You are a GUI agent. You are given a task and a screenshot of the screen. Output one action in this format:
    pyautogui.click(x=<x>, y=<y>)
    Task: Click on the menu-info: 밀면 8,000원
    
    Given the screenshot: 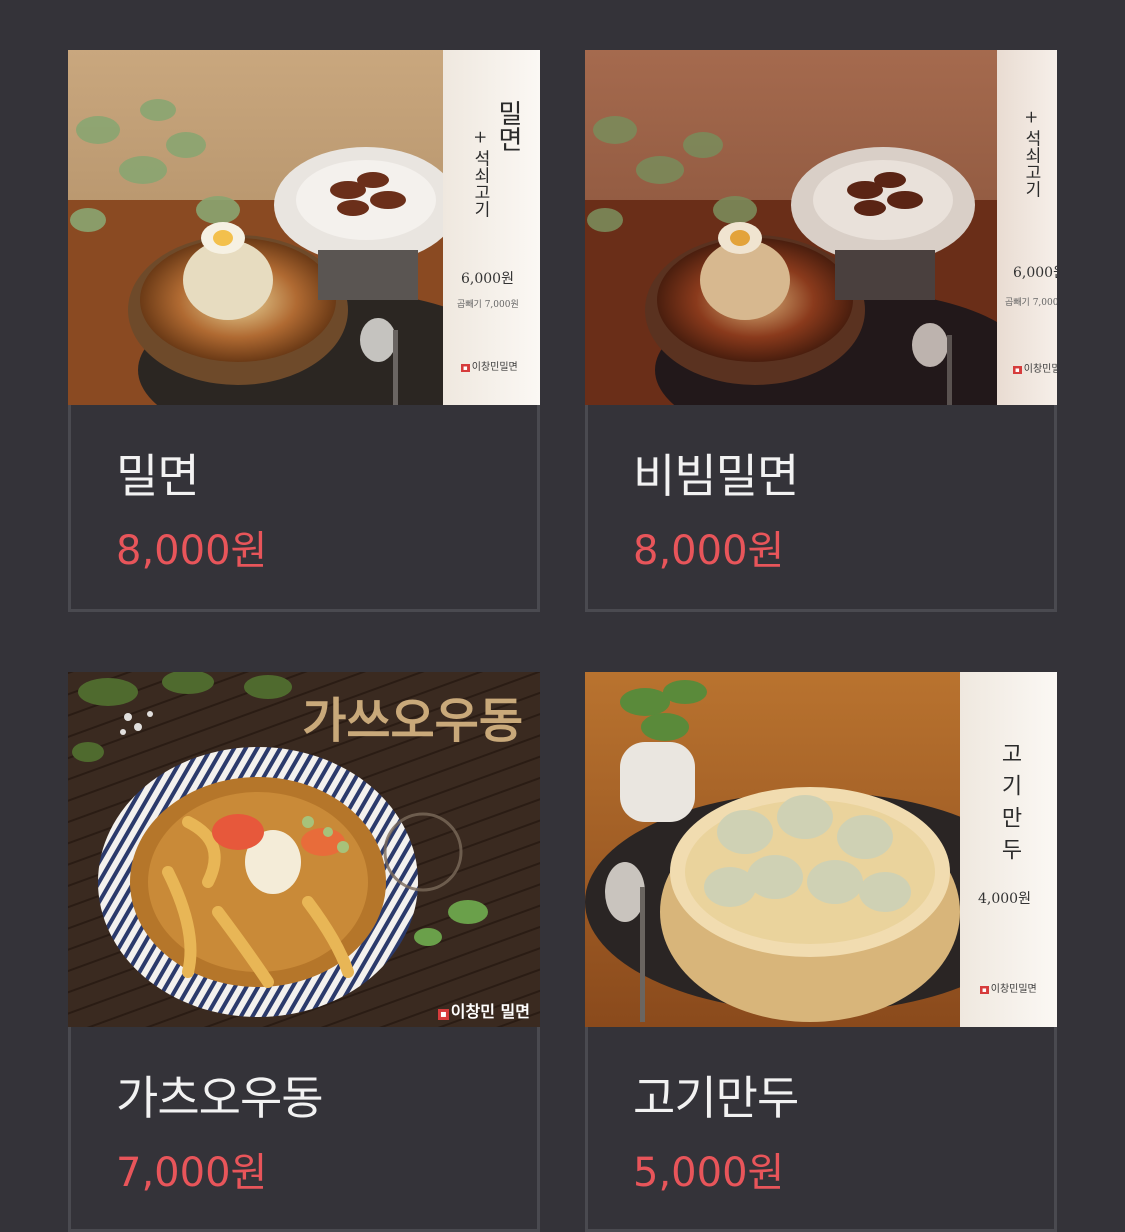 What is the action you would take?
    pyautogui.click(x=304, y=508)
    